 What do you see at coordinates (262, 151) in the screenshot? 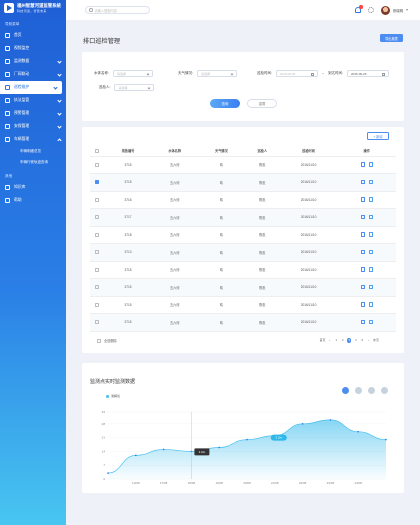
I see `column-header: 巡检人` at bounding box center [262, 151].